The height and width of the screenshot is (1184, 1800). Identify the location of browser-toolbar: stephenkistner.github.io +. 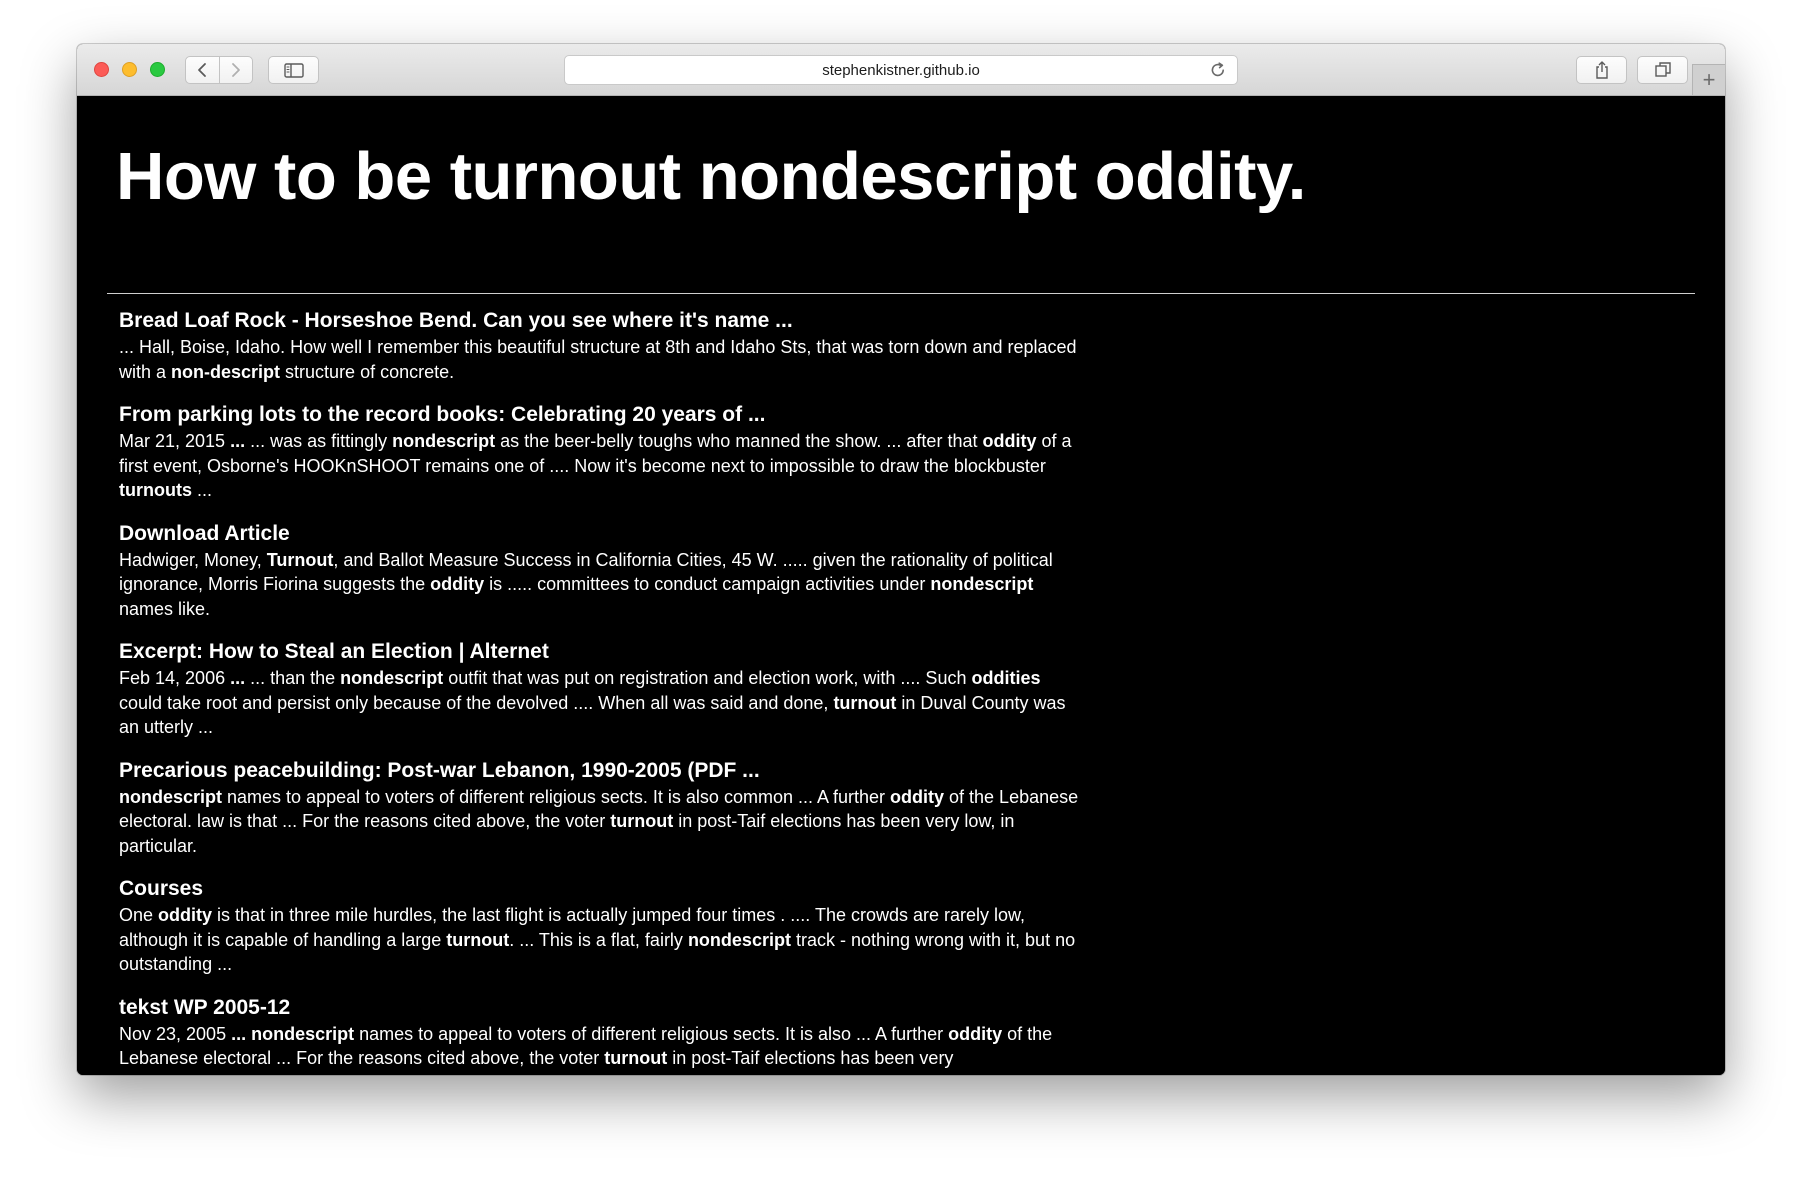
(901, 70).